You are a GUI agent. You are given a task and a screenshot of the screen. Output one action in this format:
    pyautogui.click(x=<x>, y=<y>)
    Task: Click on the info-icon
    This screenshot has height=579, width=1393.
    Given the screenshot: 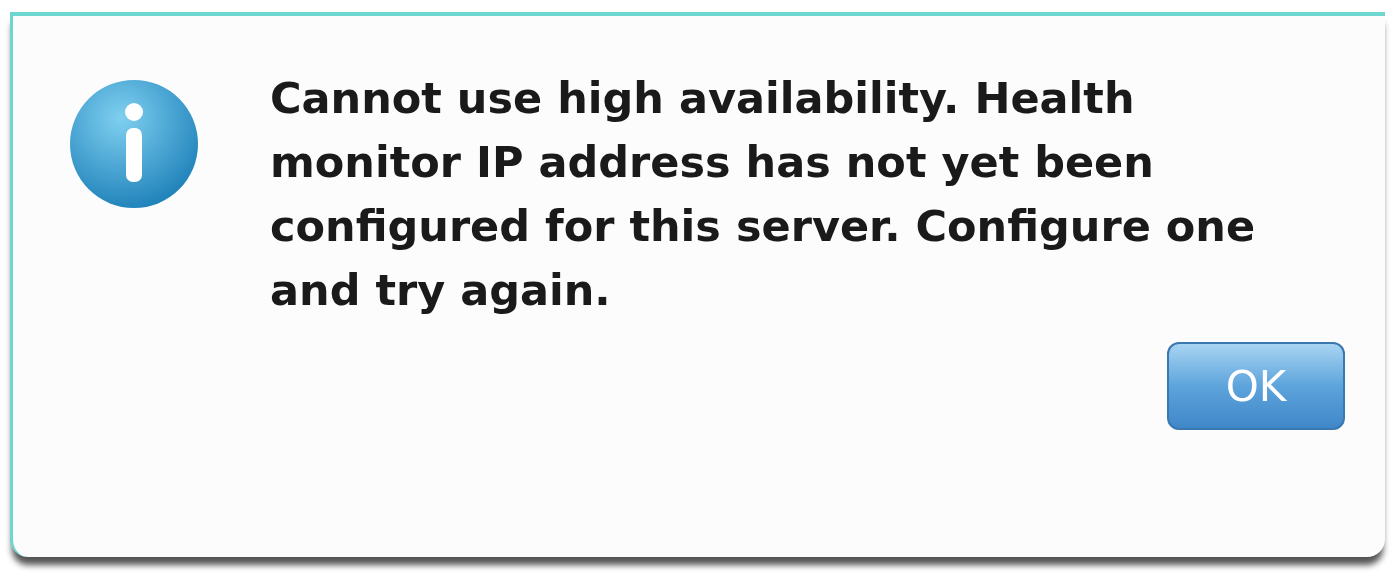 What is the action you would take?
    pyautogui.click(x=134, y=144)
    